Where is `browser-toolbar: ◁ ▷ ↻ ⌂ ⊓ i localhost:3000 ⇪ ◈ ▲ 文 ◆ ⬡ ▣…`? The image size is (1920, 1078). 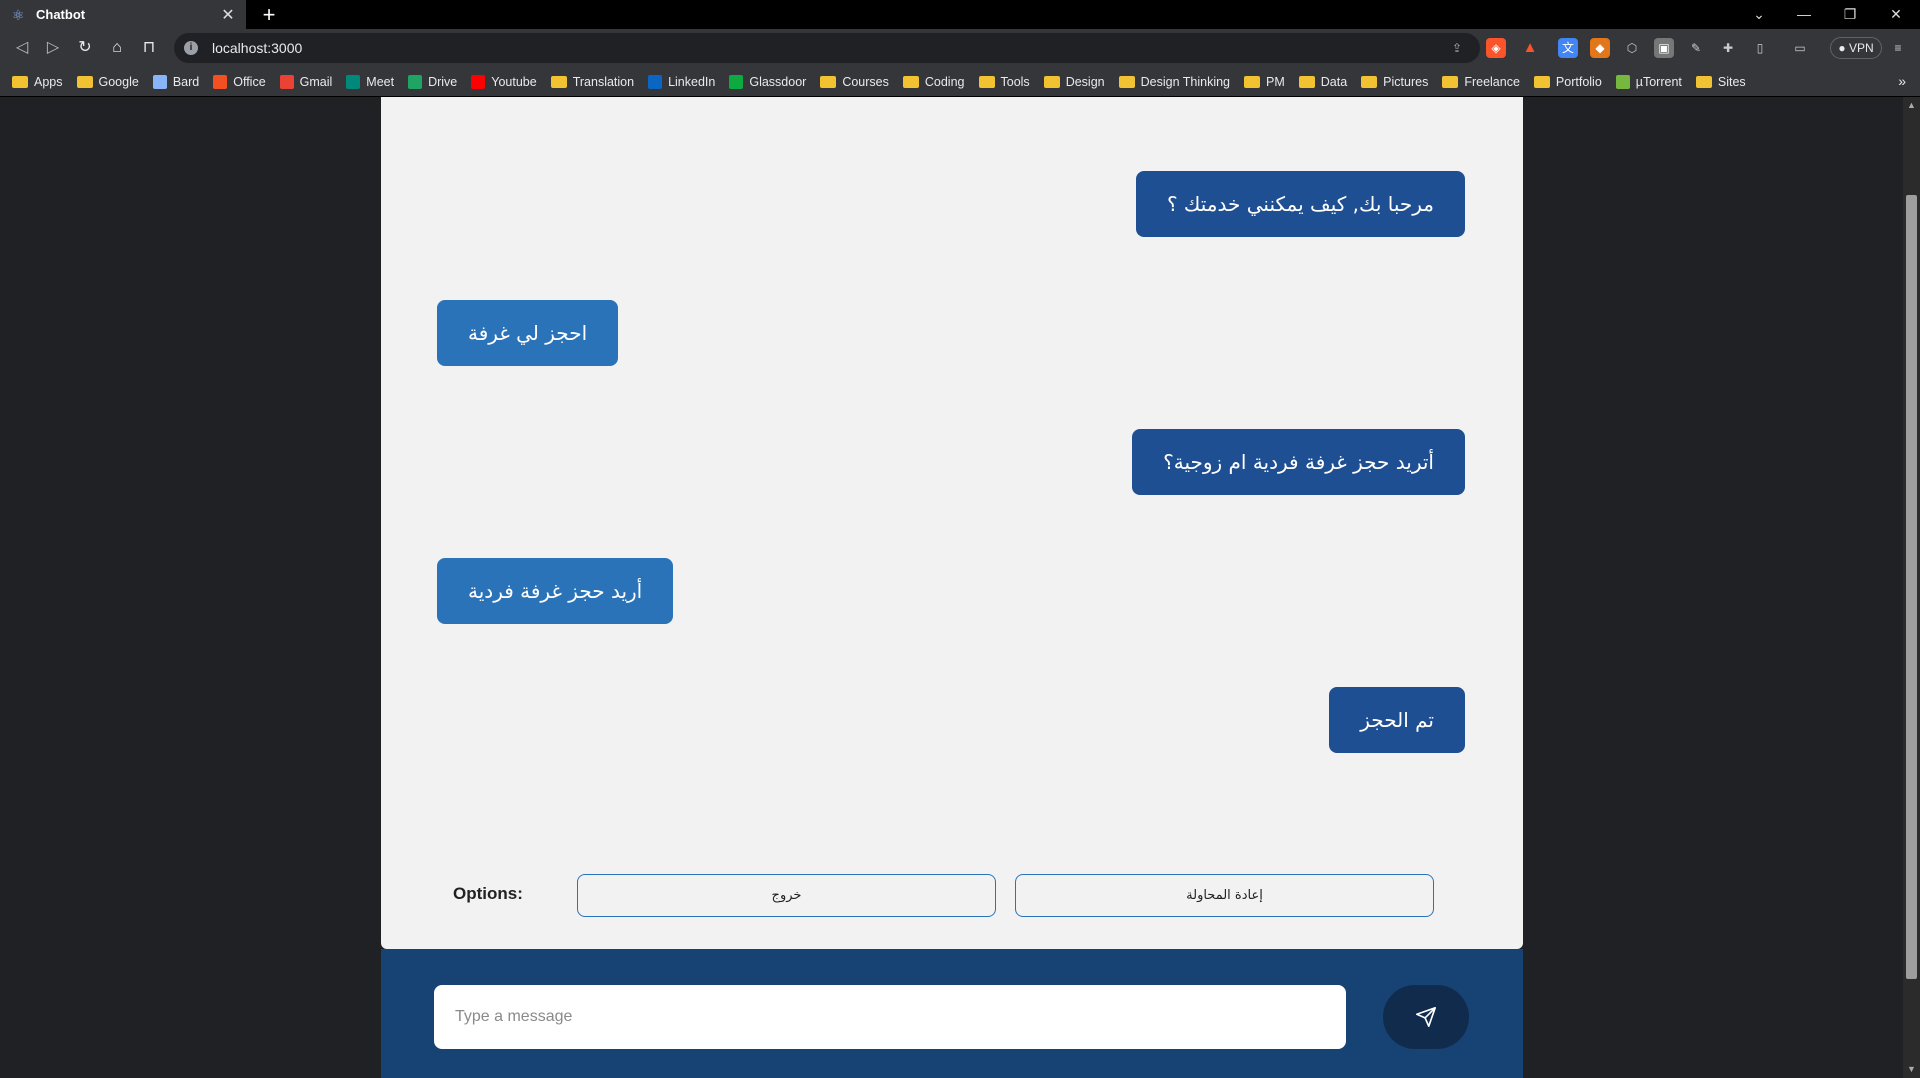
browser-toolbar: ◁ ▷ ↻ ⌂ ⊓ i localhost:3000 ⇪ ◈ ▲ 文 ◆ ⬡ ▣… is located at coordinates (960, 48).